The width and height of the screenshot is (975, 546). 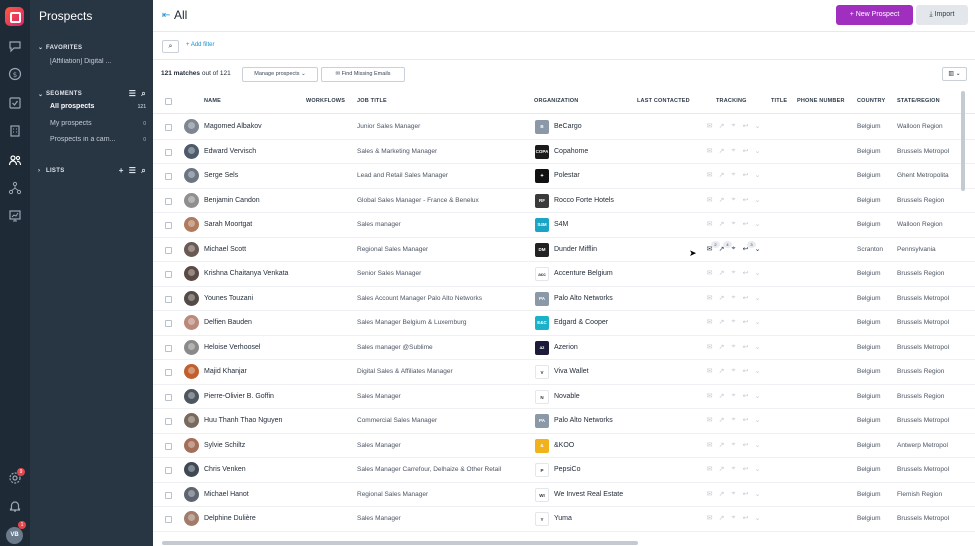 What do you see at coordinates (874, 15) in the screenshot?
I see `new-prospect-button: + New Prospect` at bounding box center [874, 15].